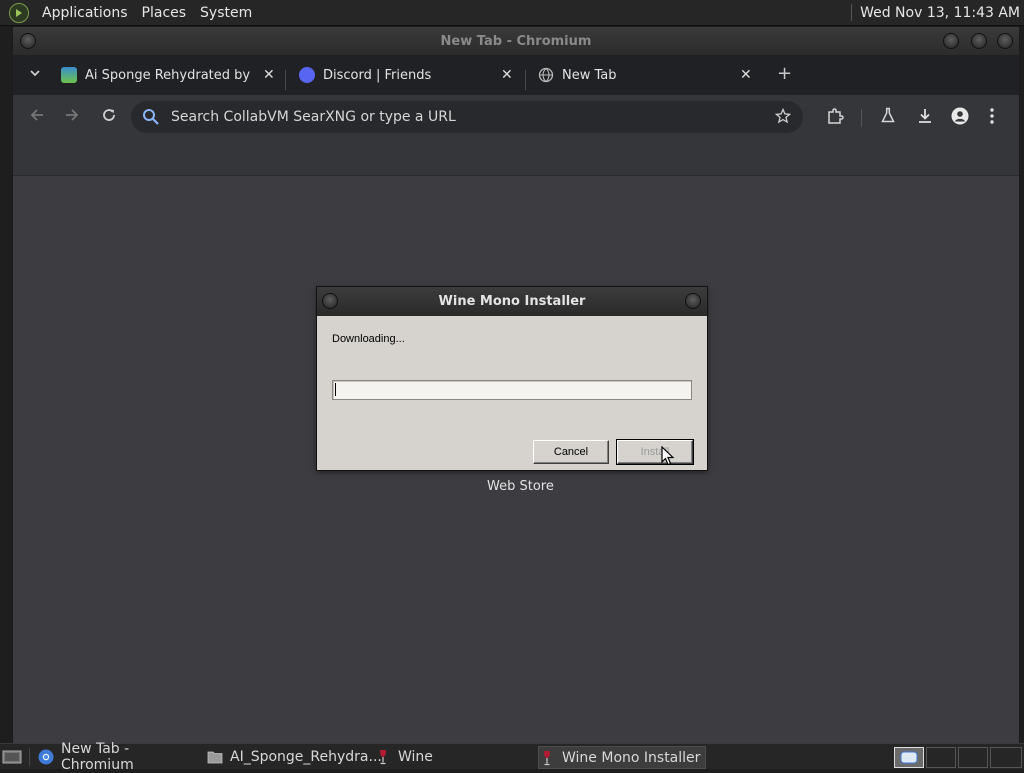  Describe the element at coordinates (546, 75) in the screenshot. I see `globe-favicon` at that location.